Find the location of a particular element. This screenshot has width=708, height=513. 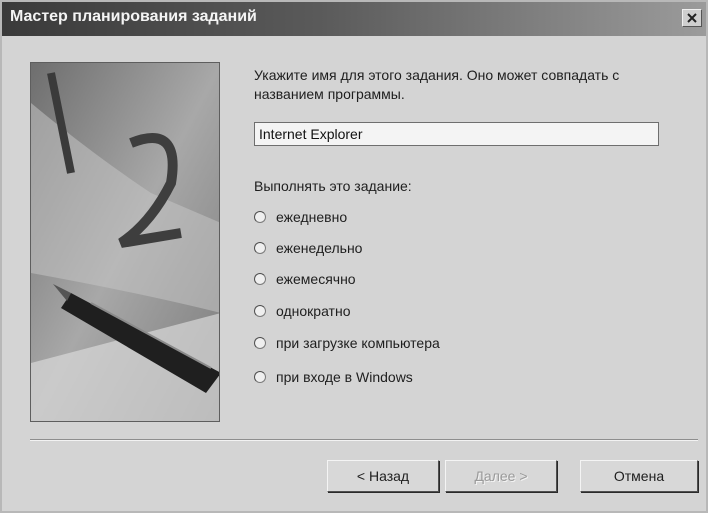

task-name-input is located at coordinates (456, 134).